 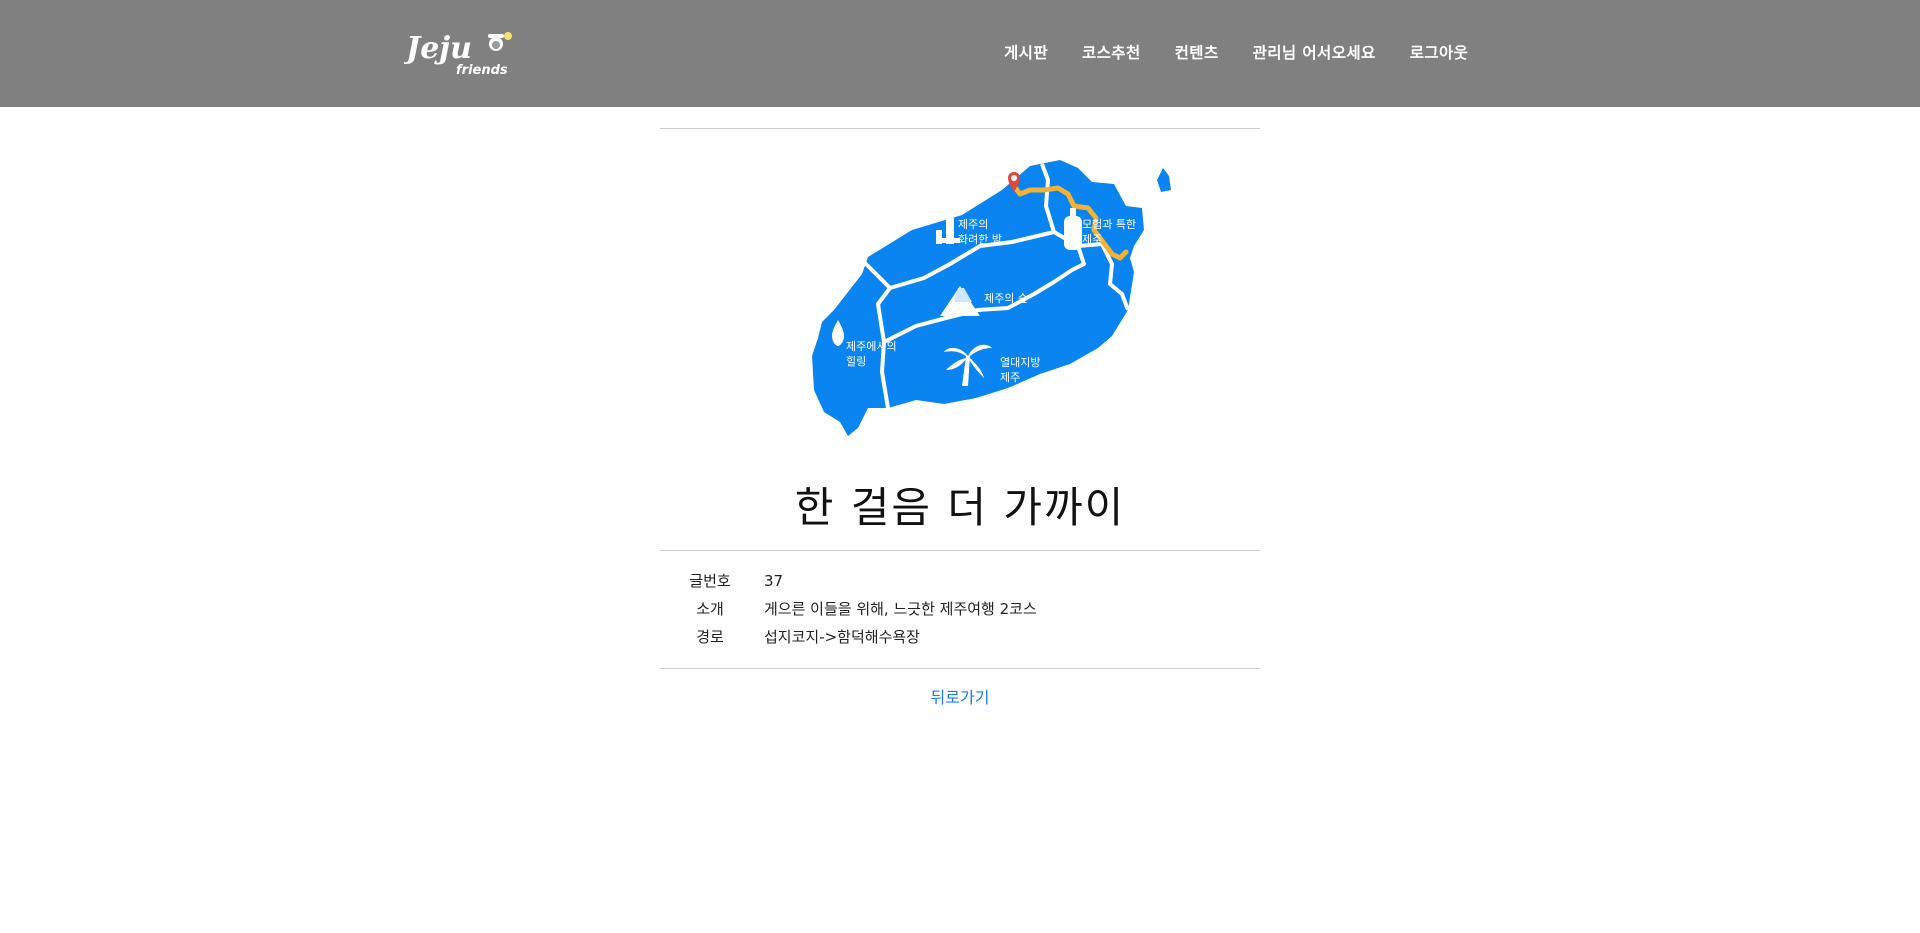 What do you see at coordinates (960, 581) in the screenshot?
I see `info-row-post-number: 글번호 37` at bounding box center [960, 581].